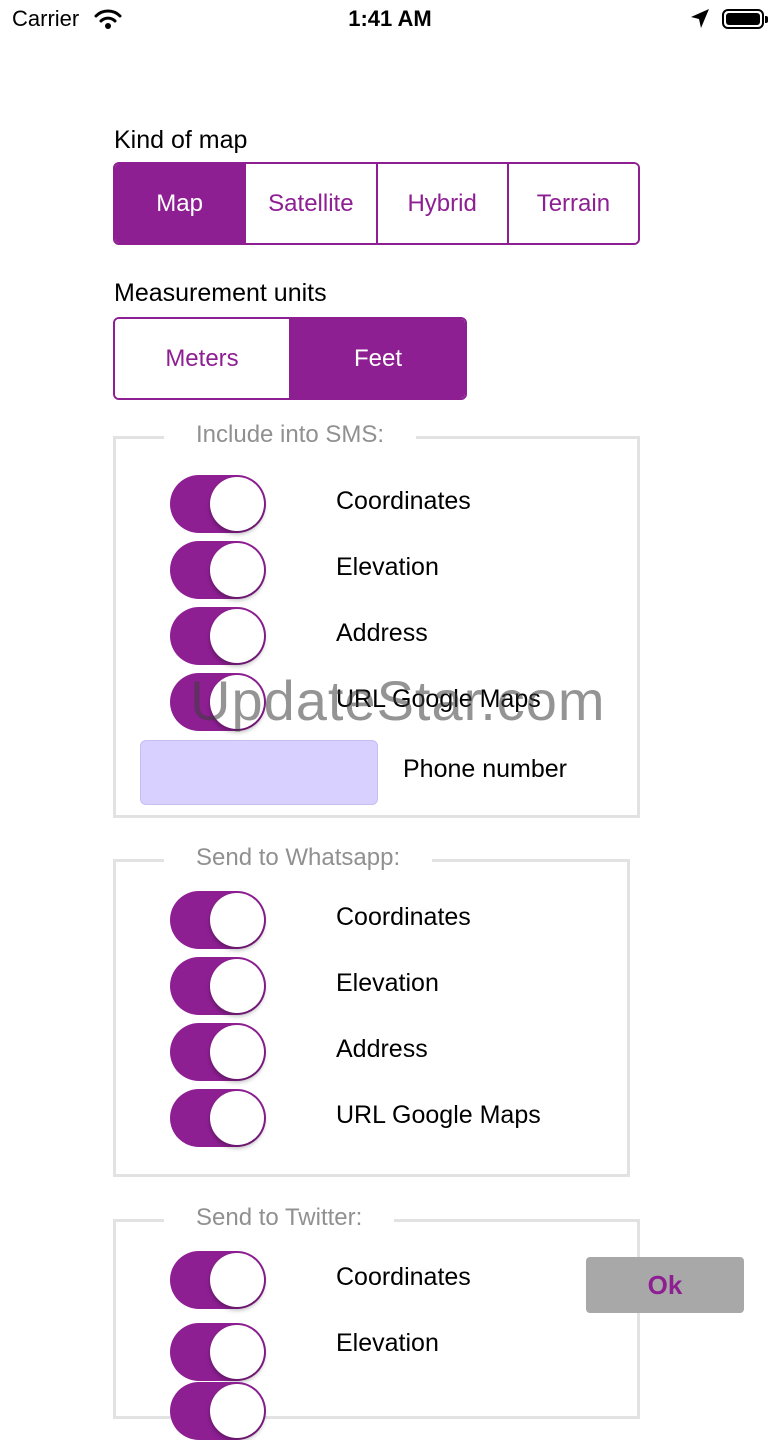 The image size is (780, 1440). What do you see at coordinates (387, 1343) in the screenshot?
I see `twitter-elevation-label: Elevation` at bounding box center [387, 1343].